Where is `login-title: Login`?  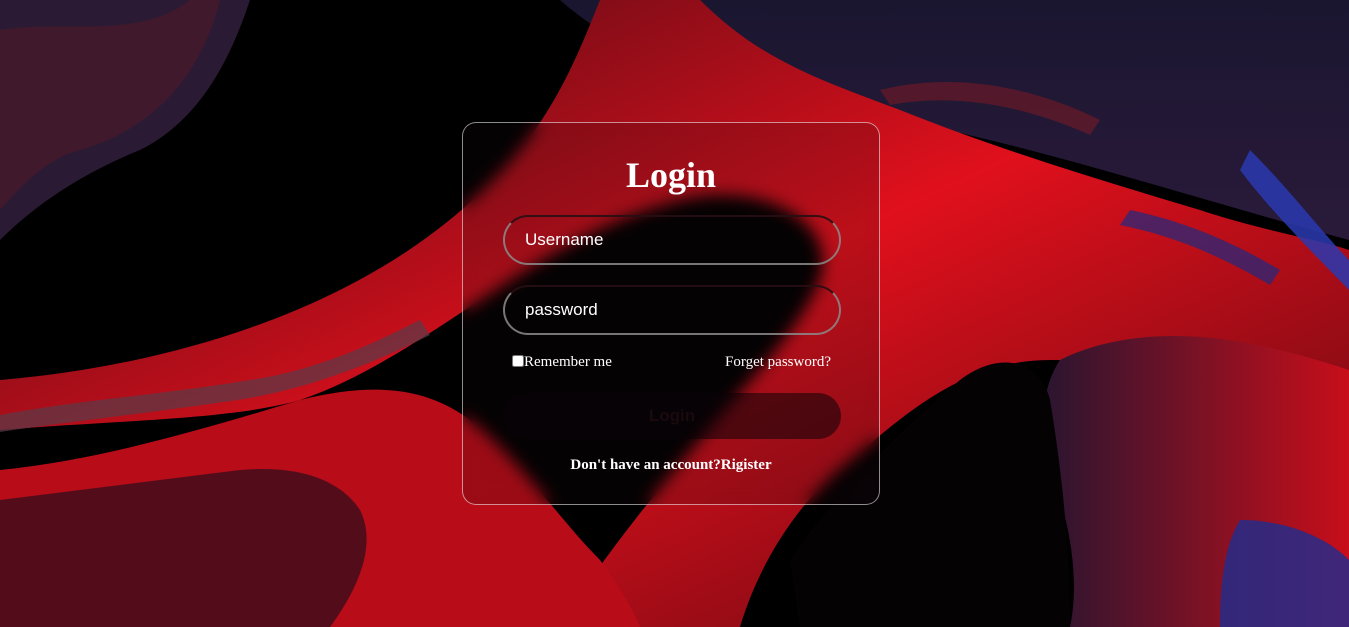
login-title: Login is located at coordinates (671, 175).